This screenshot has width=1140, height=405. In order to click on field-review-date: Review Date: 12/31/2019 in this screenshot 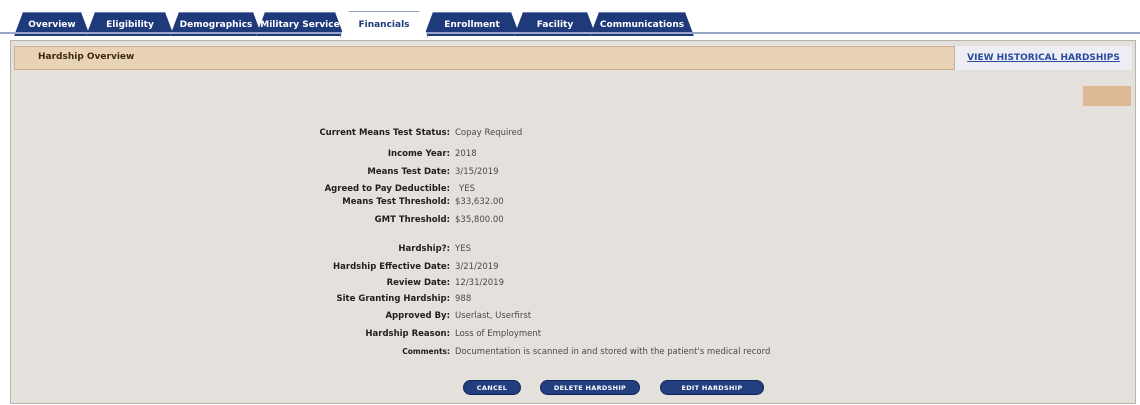, I will do `click(570, 285)`.